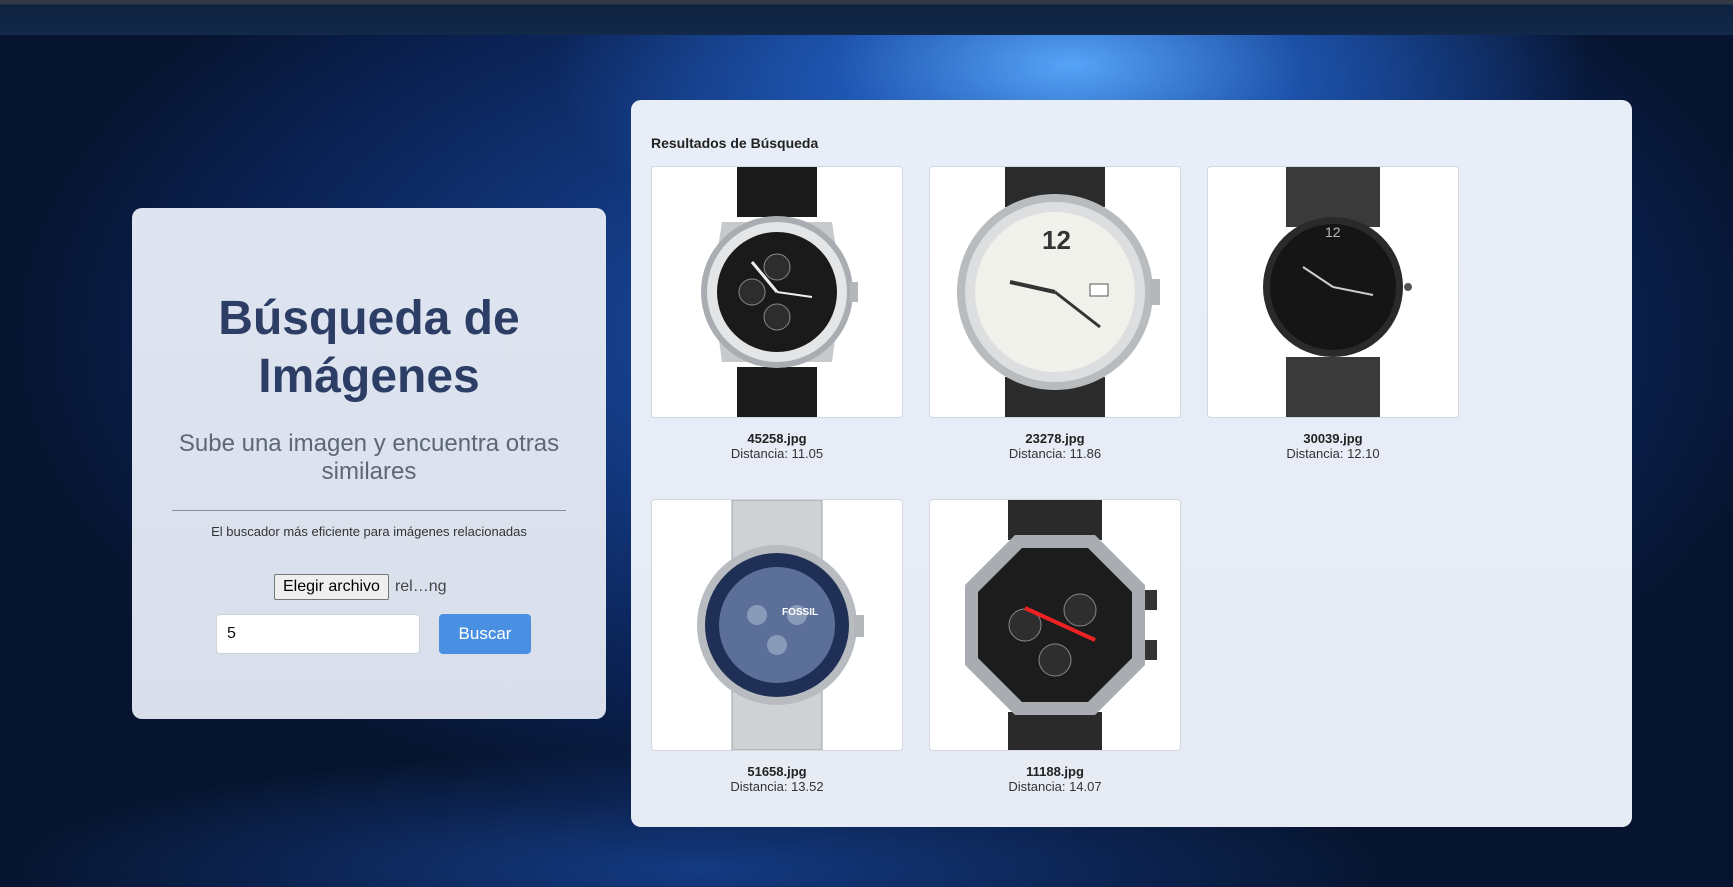 The image size is (1733, 887). I want to click on result-item: 11188.jpg Distancia: 14.07, so click(1055, 646).